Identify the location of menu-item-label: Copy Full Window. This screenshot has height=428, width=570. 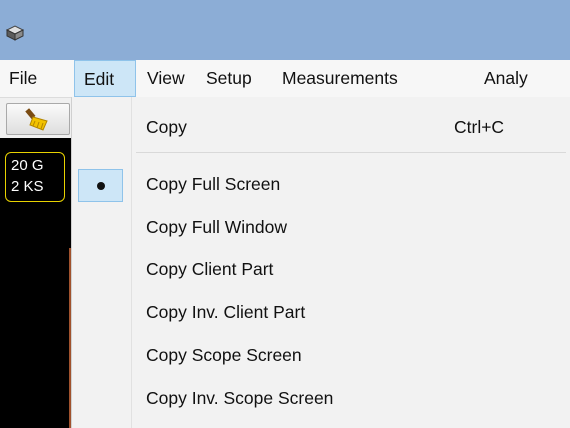
(217, 227).